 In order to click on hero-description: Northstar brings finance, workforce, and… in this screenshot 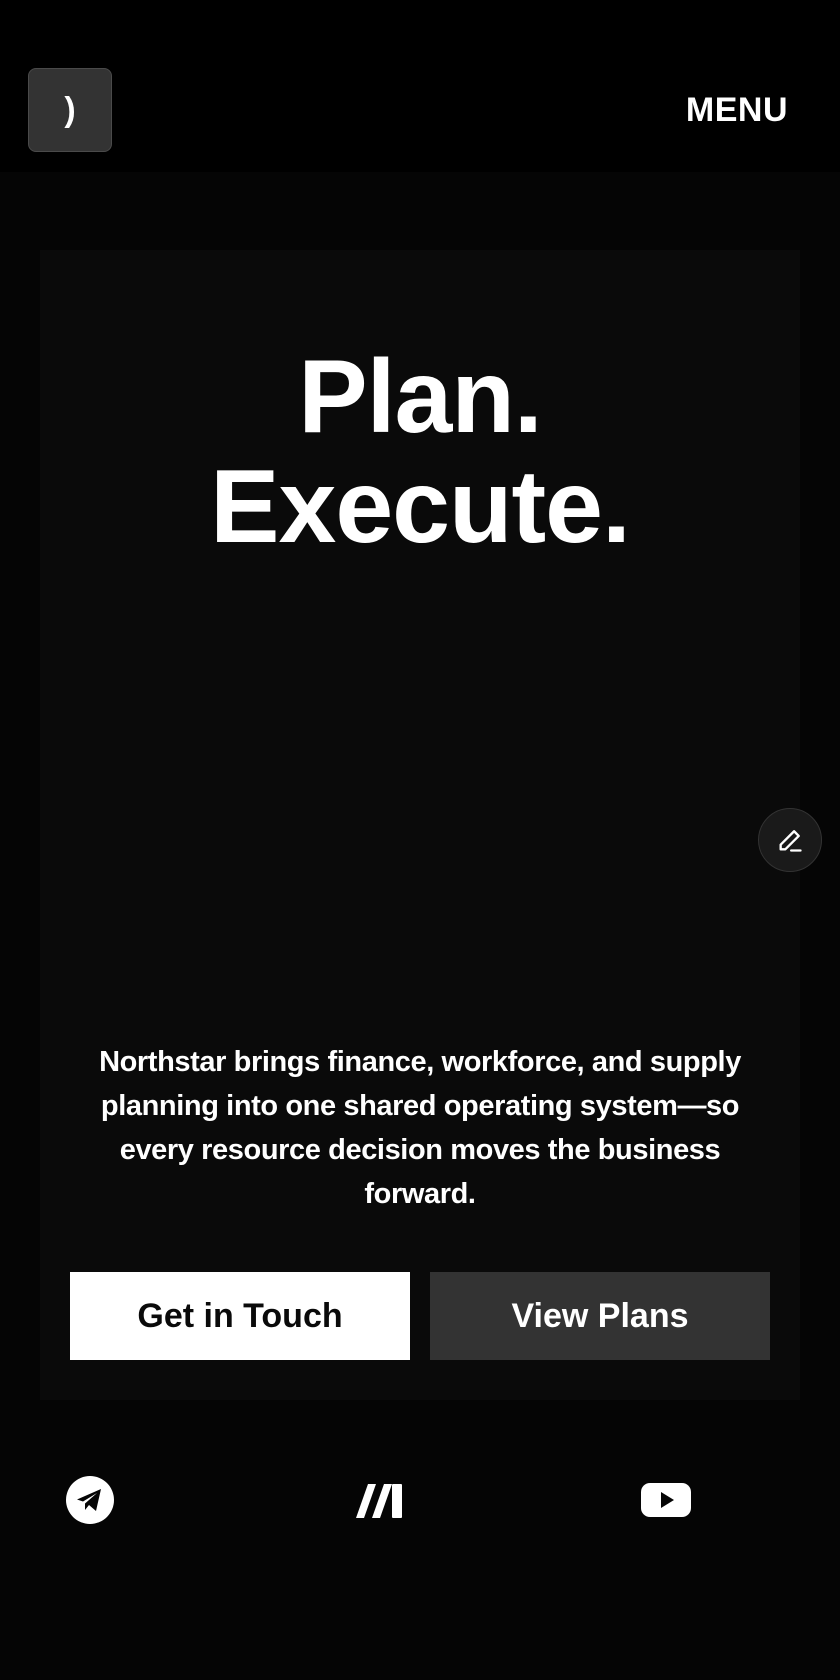, I will do `click(420, 1128)`.